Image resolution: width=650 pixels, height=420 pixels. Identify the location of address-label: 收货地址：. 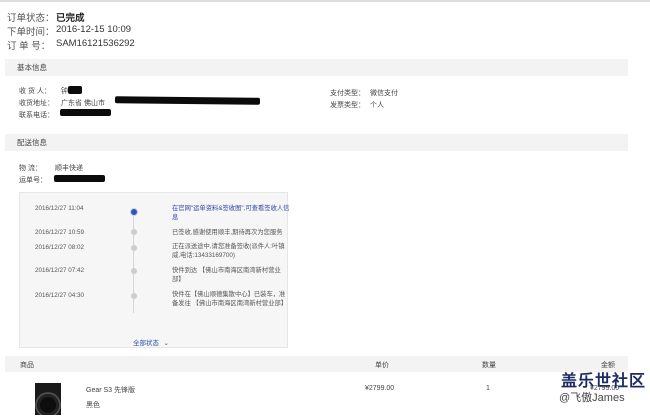
(36, 103).